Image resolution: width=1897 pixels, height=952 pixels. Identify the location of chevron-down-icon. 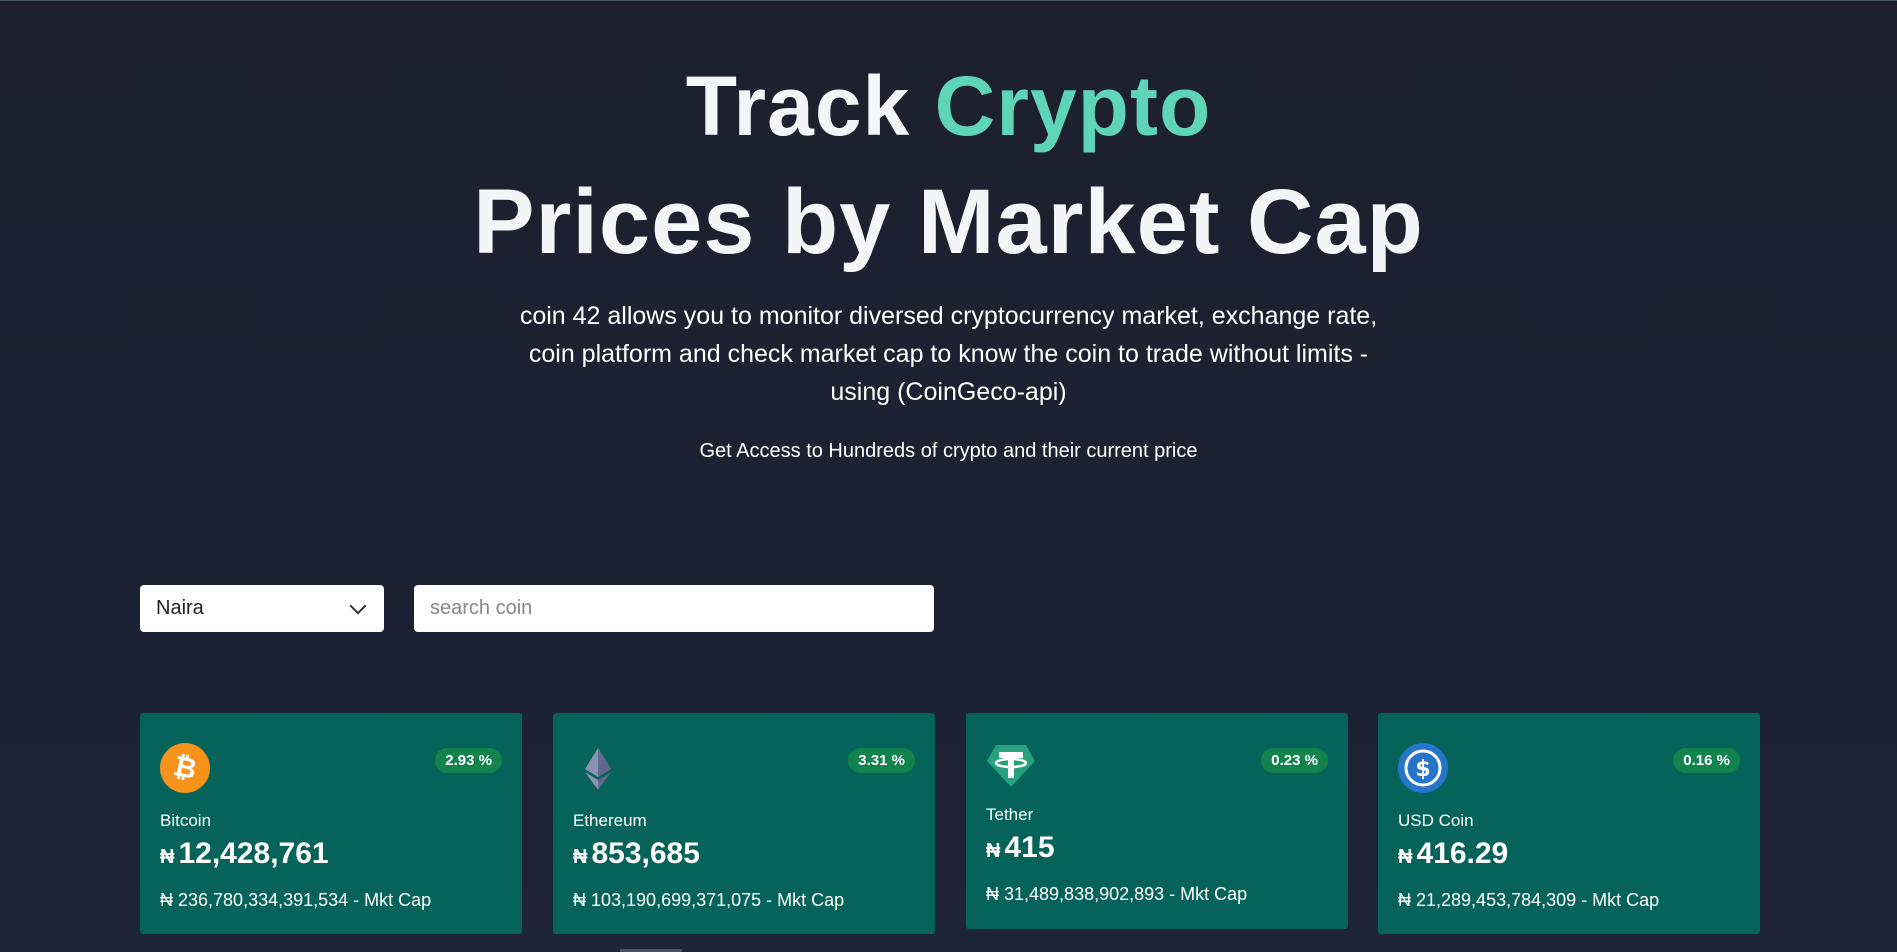
(358, 605).